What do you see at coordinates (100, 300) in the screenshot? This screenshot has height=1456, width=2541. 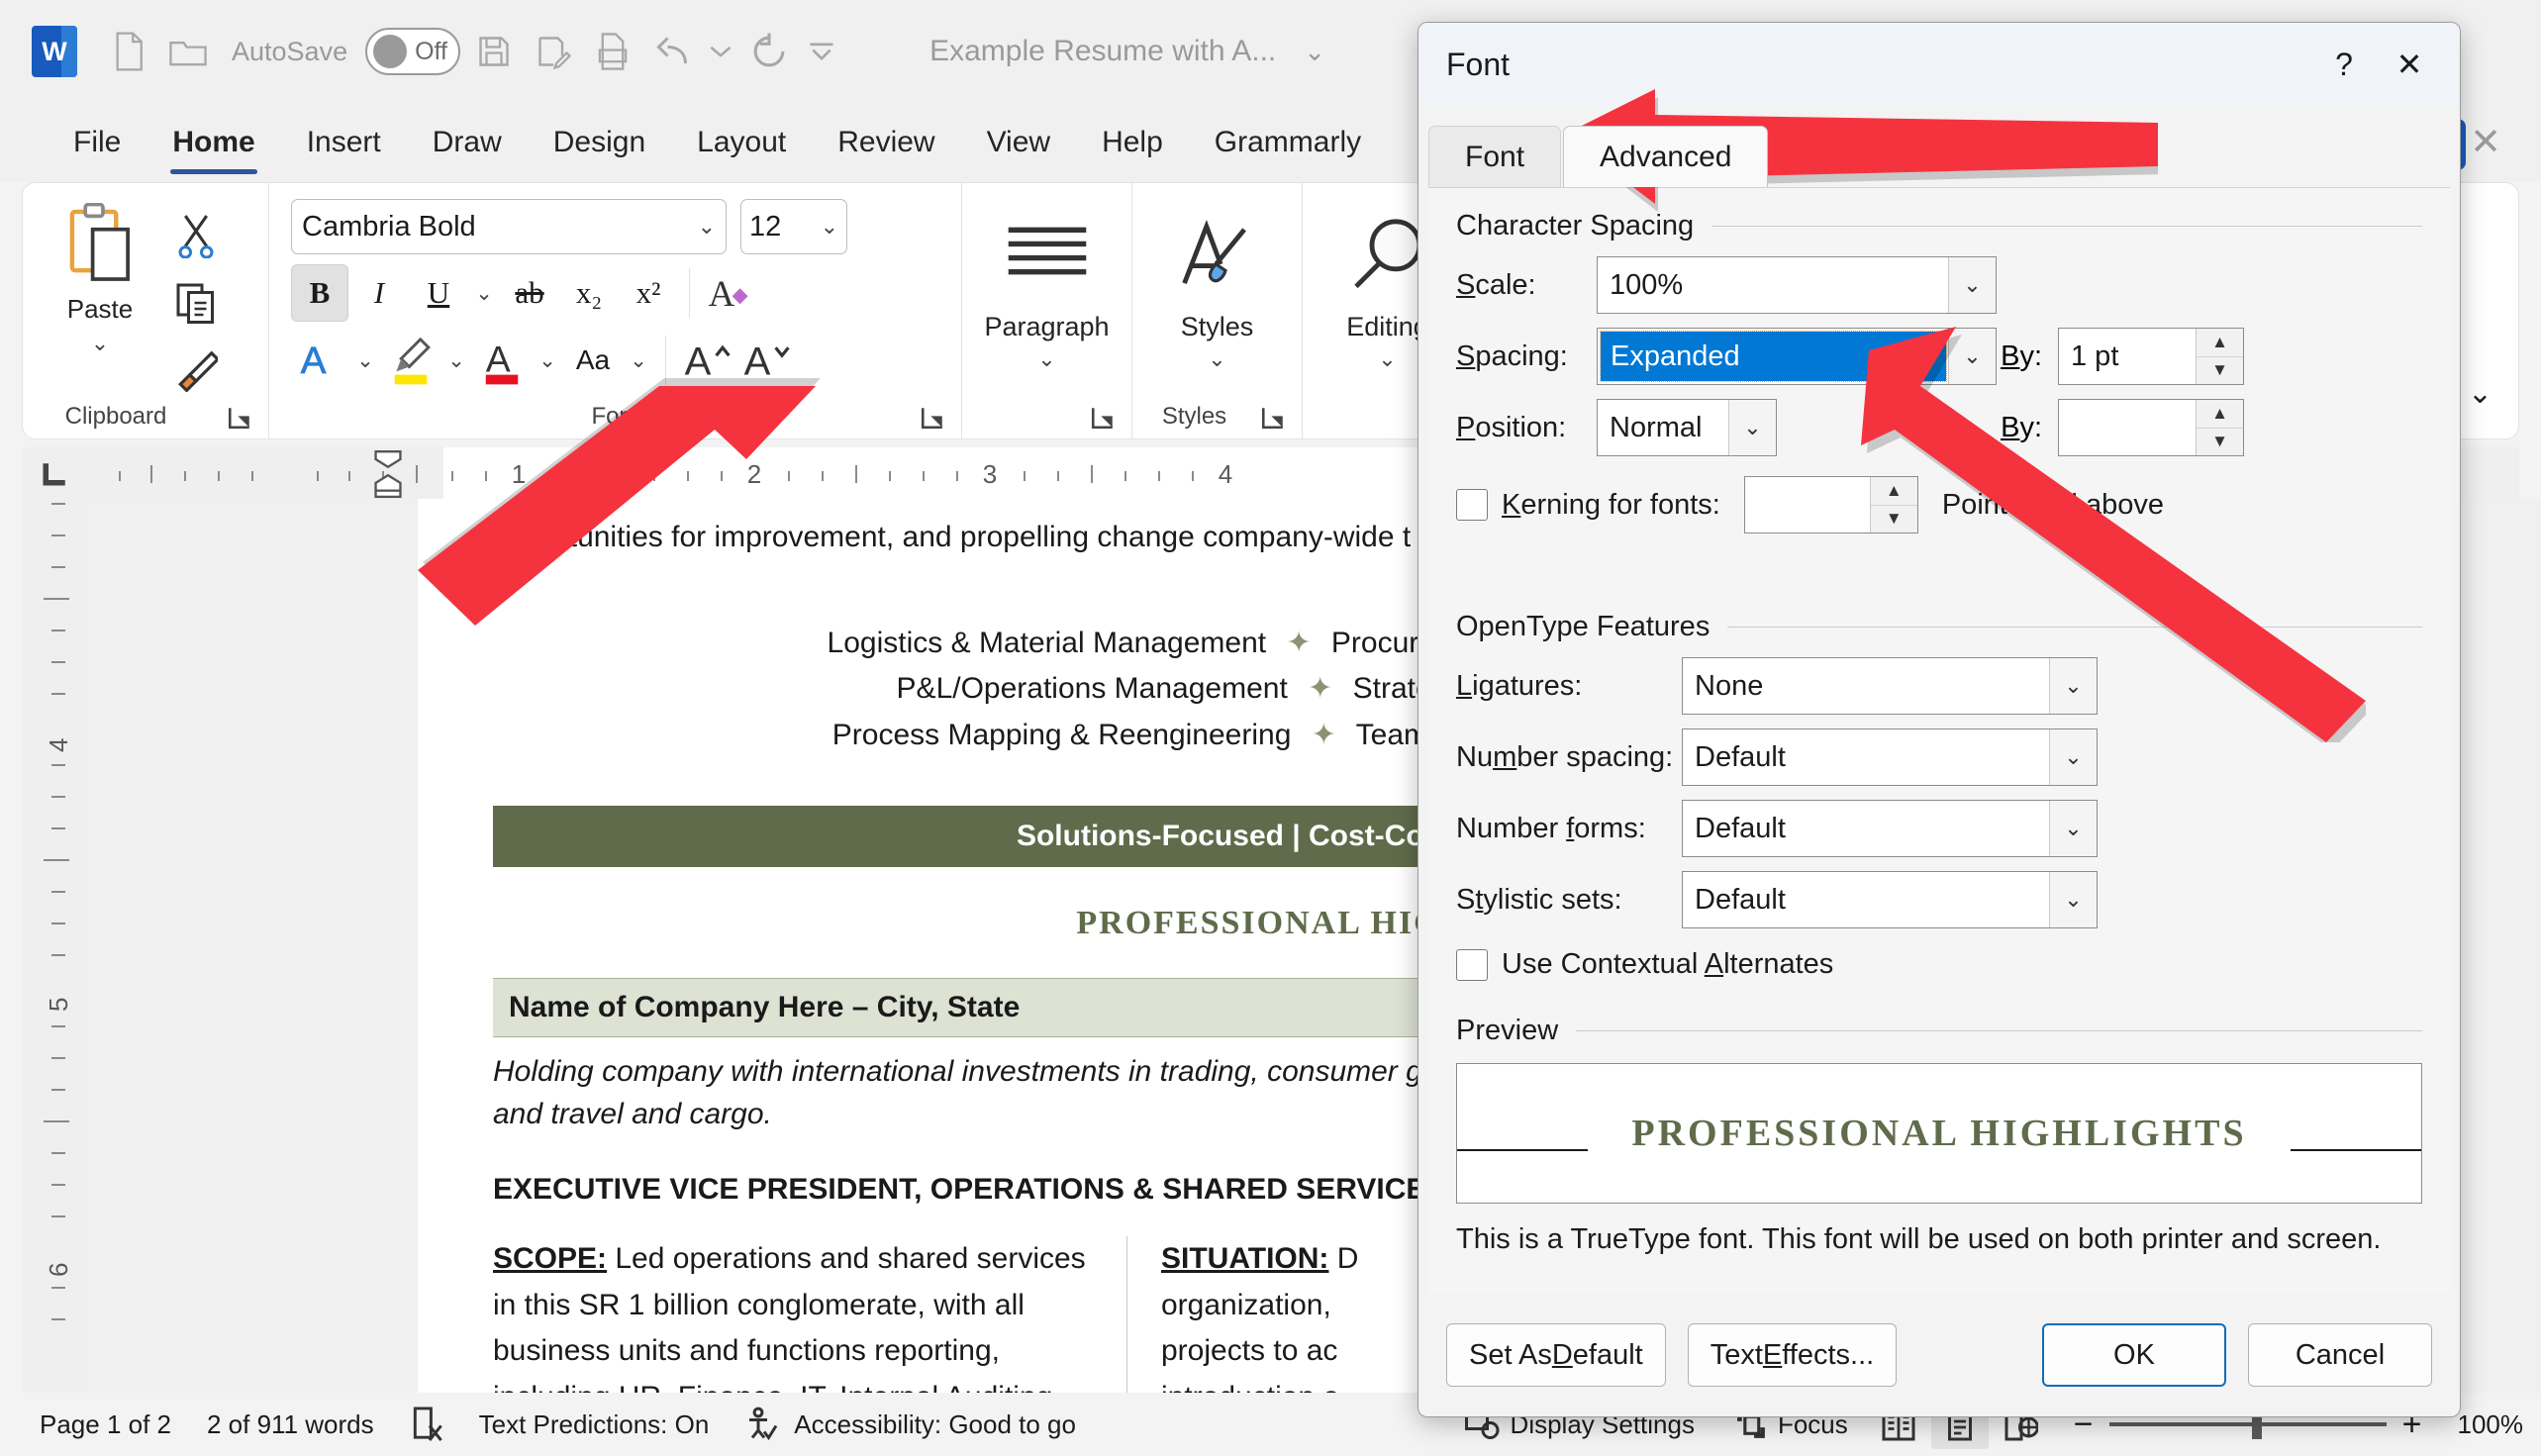 I see `paste-button: Paste ⌄` at bounding box center [100, 300].